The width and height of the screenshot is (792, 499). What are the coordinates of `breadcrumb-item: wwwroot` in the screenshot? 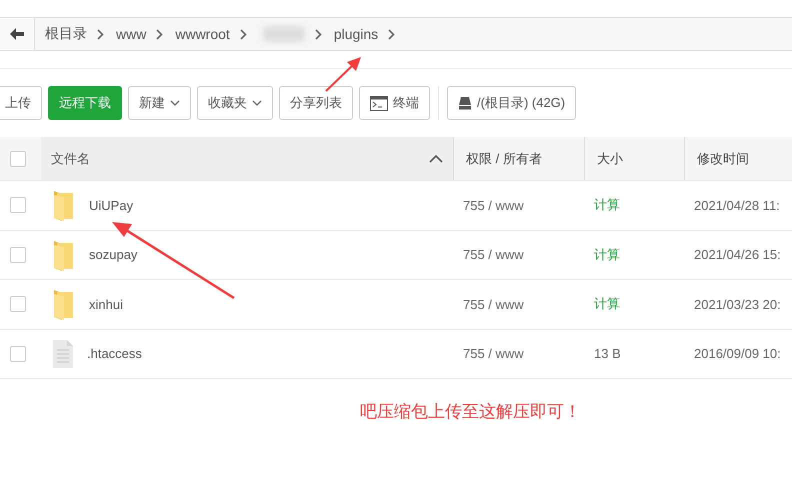 It's located at (199, 34).